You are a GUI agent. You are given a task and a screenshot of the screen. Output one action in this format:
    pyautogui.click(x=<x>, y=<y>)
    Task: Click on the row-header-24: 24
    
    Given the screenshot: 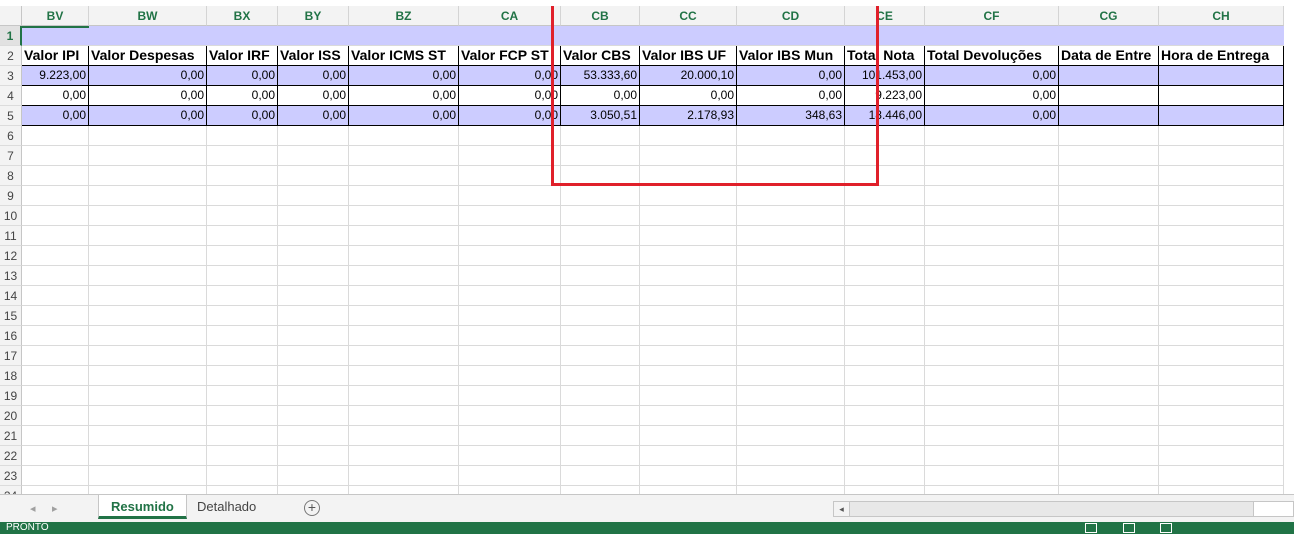 What is the action you would take?
    pyautogui.click(x=11, y=490)
    